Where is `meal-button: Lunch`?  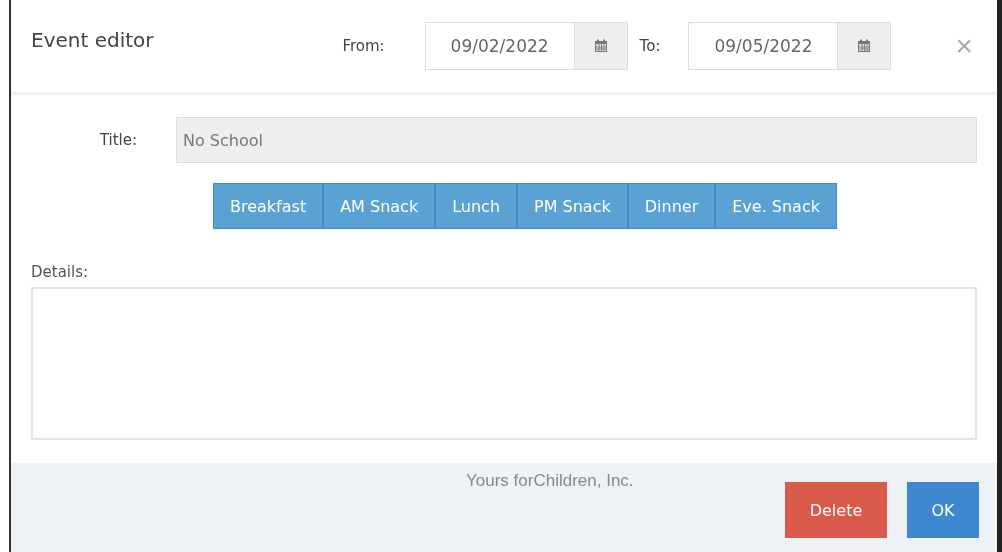 meal-button: Lunch is located at coordinates (476, 206).